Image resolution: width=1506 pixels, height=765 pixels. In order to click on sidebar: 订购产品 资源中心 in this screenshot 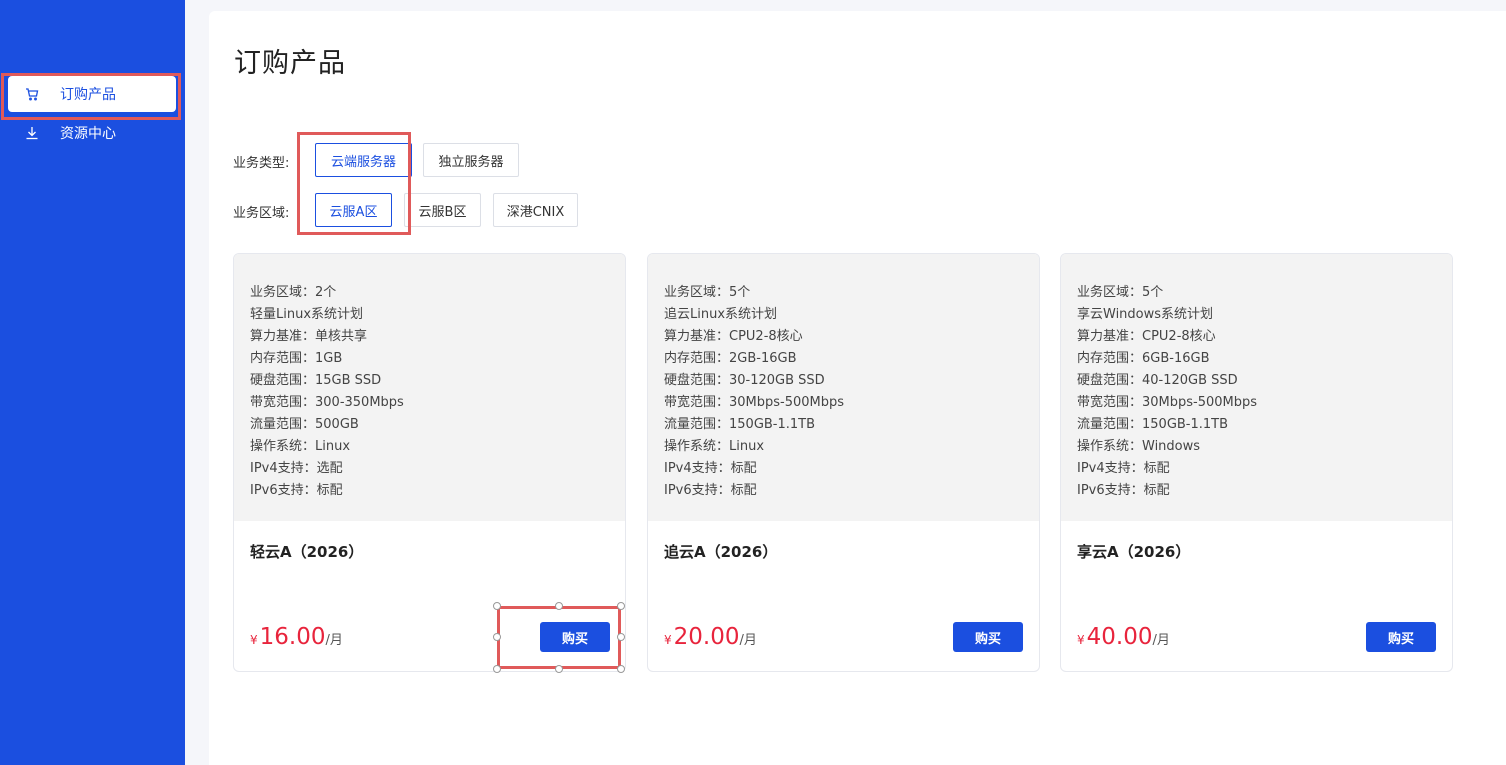, I will do `click(92, 382)`.